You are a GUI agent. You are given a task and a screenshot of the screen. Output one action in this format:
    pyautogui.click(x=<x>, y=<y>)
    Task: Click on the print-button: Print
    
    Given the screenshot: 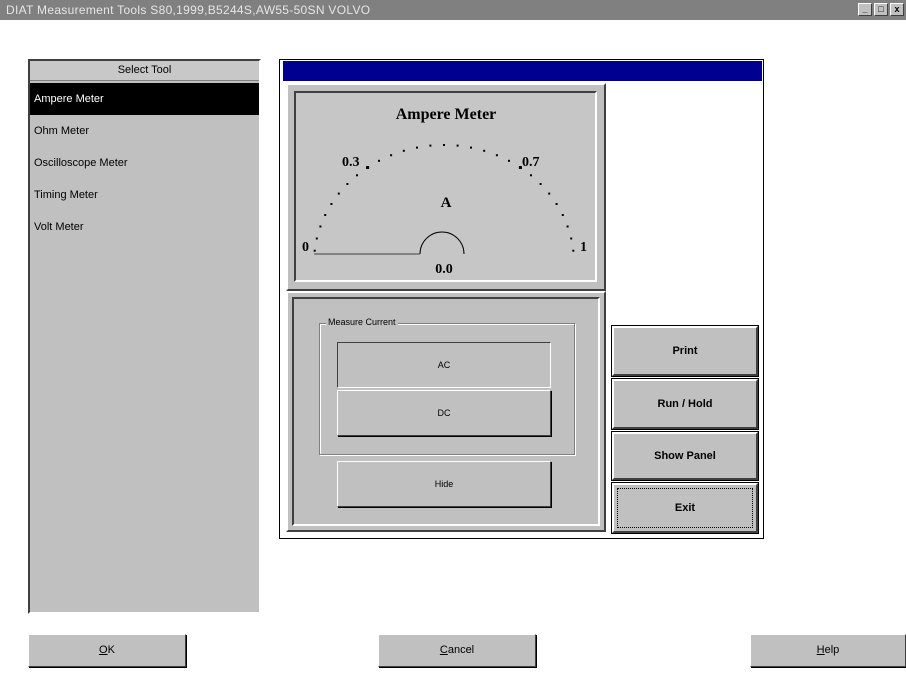 What is the action you would take?
    pyautogui.click(x=685, y=351)
    